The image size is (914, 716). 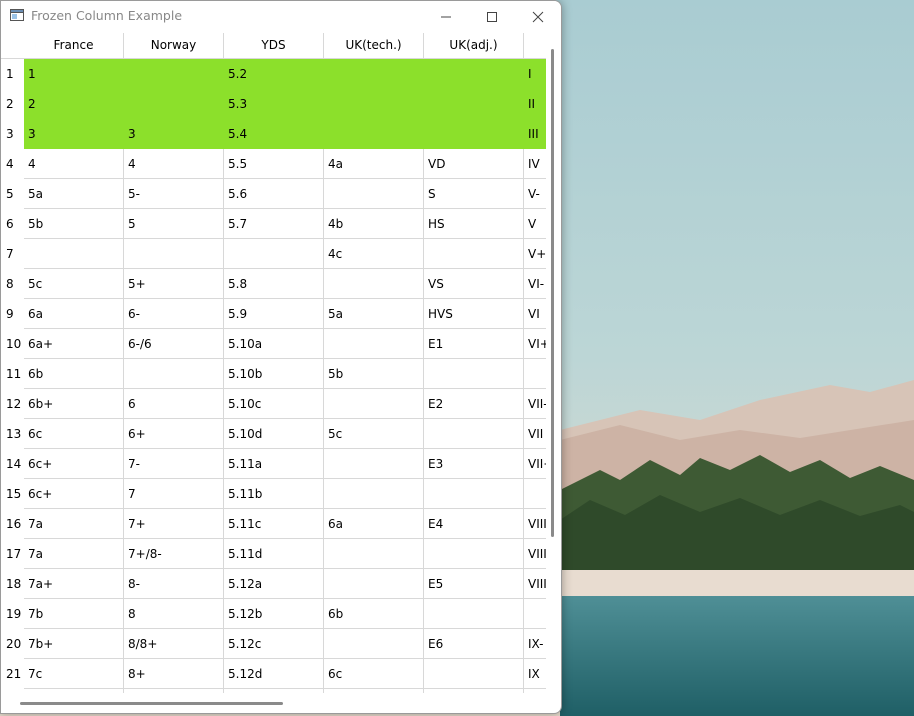 What do you see at coordinates (274, 104) in the screenshot?
I see `table-cell: 5.3` at bounding box center [274, 104].